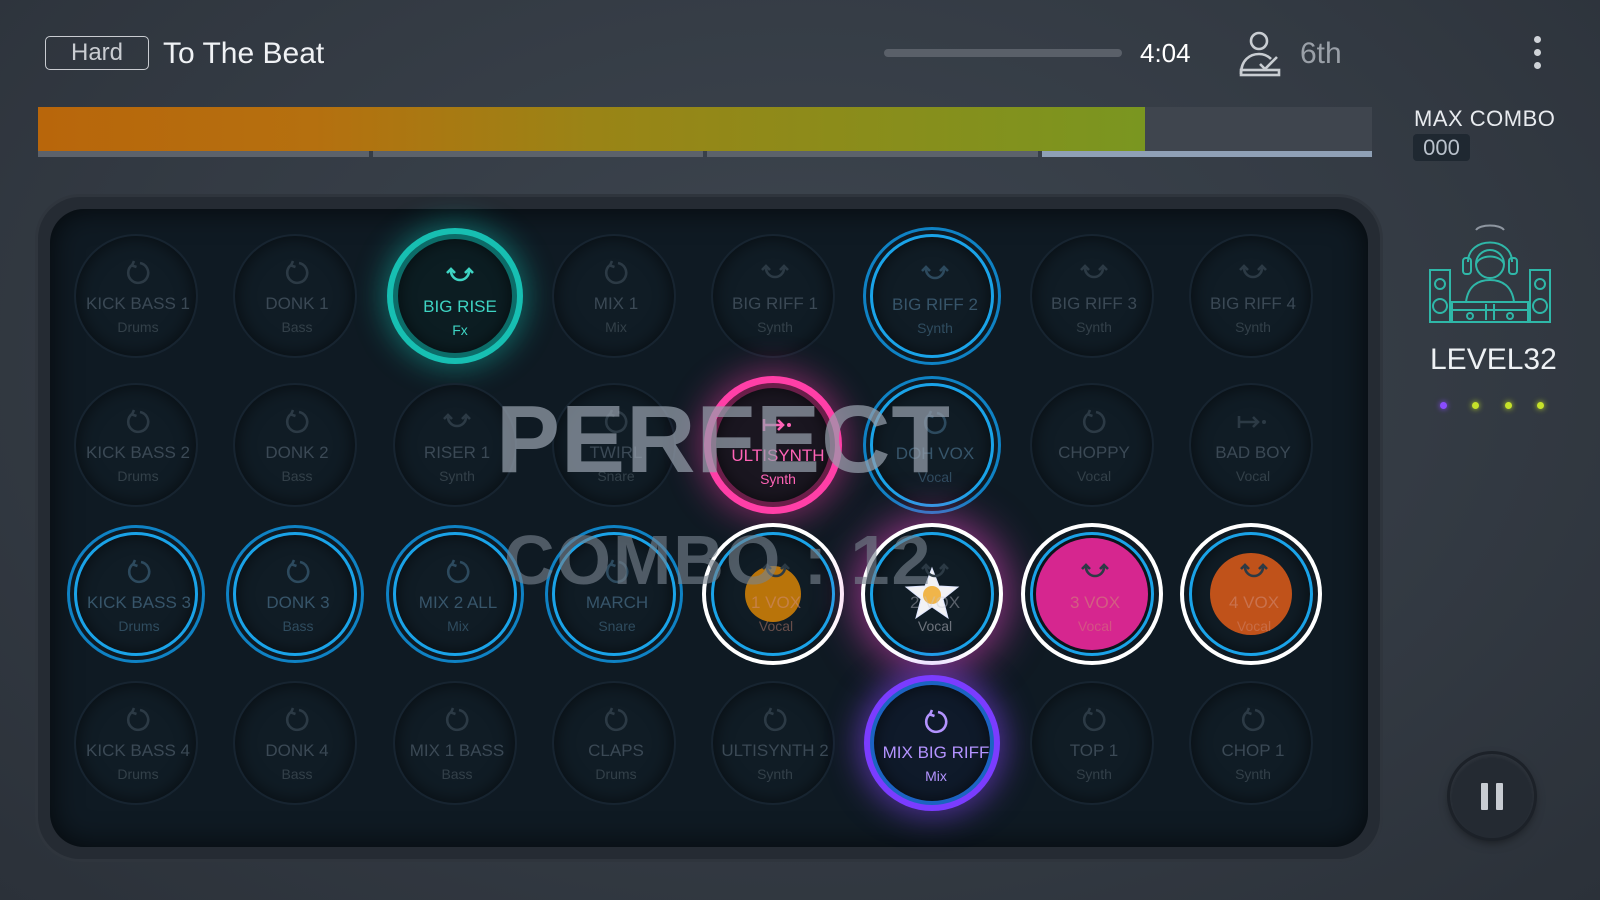  Describe the element at coordinates (1092, 296) in the screenshot. I see `pad-big-riff-3: BIG RIFF 3 Synth` at that location.